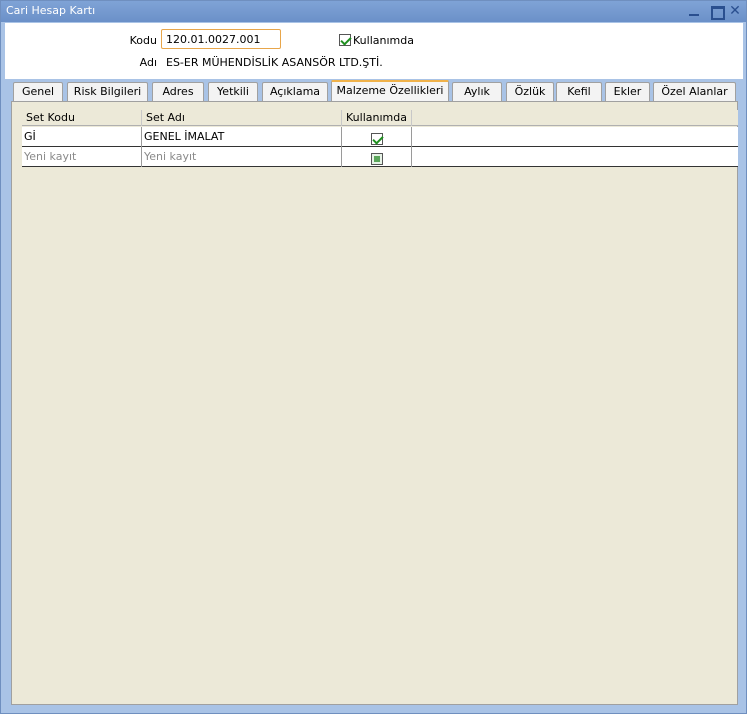 The height and width of the screenshot is (714, 747). I want to click on cell-filler, so click(575, 137).